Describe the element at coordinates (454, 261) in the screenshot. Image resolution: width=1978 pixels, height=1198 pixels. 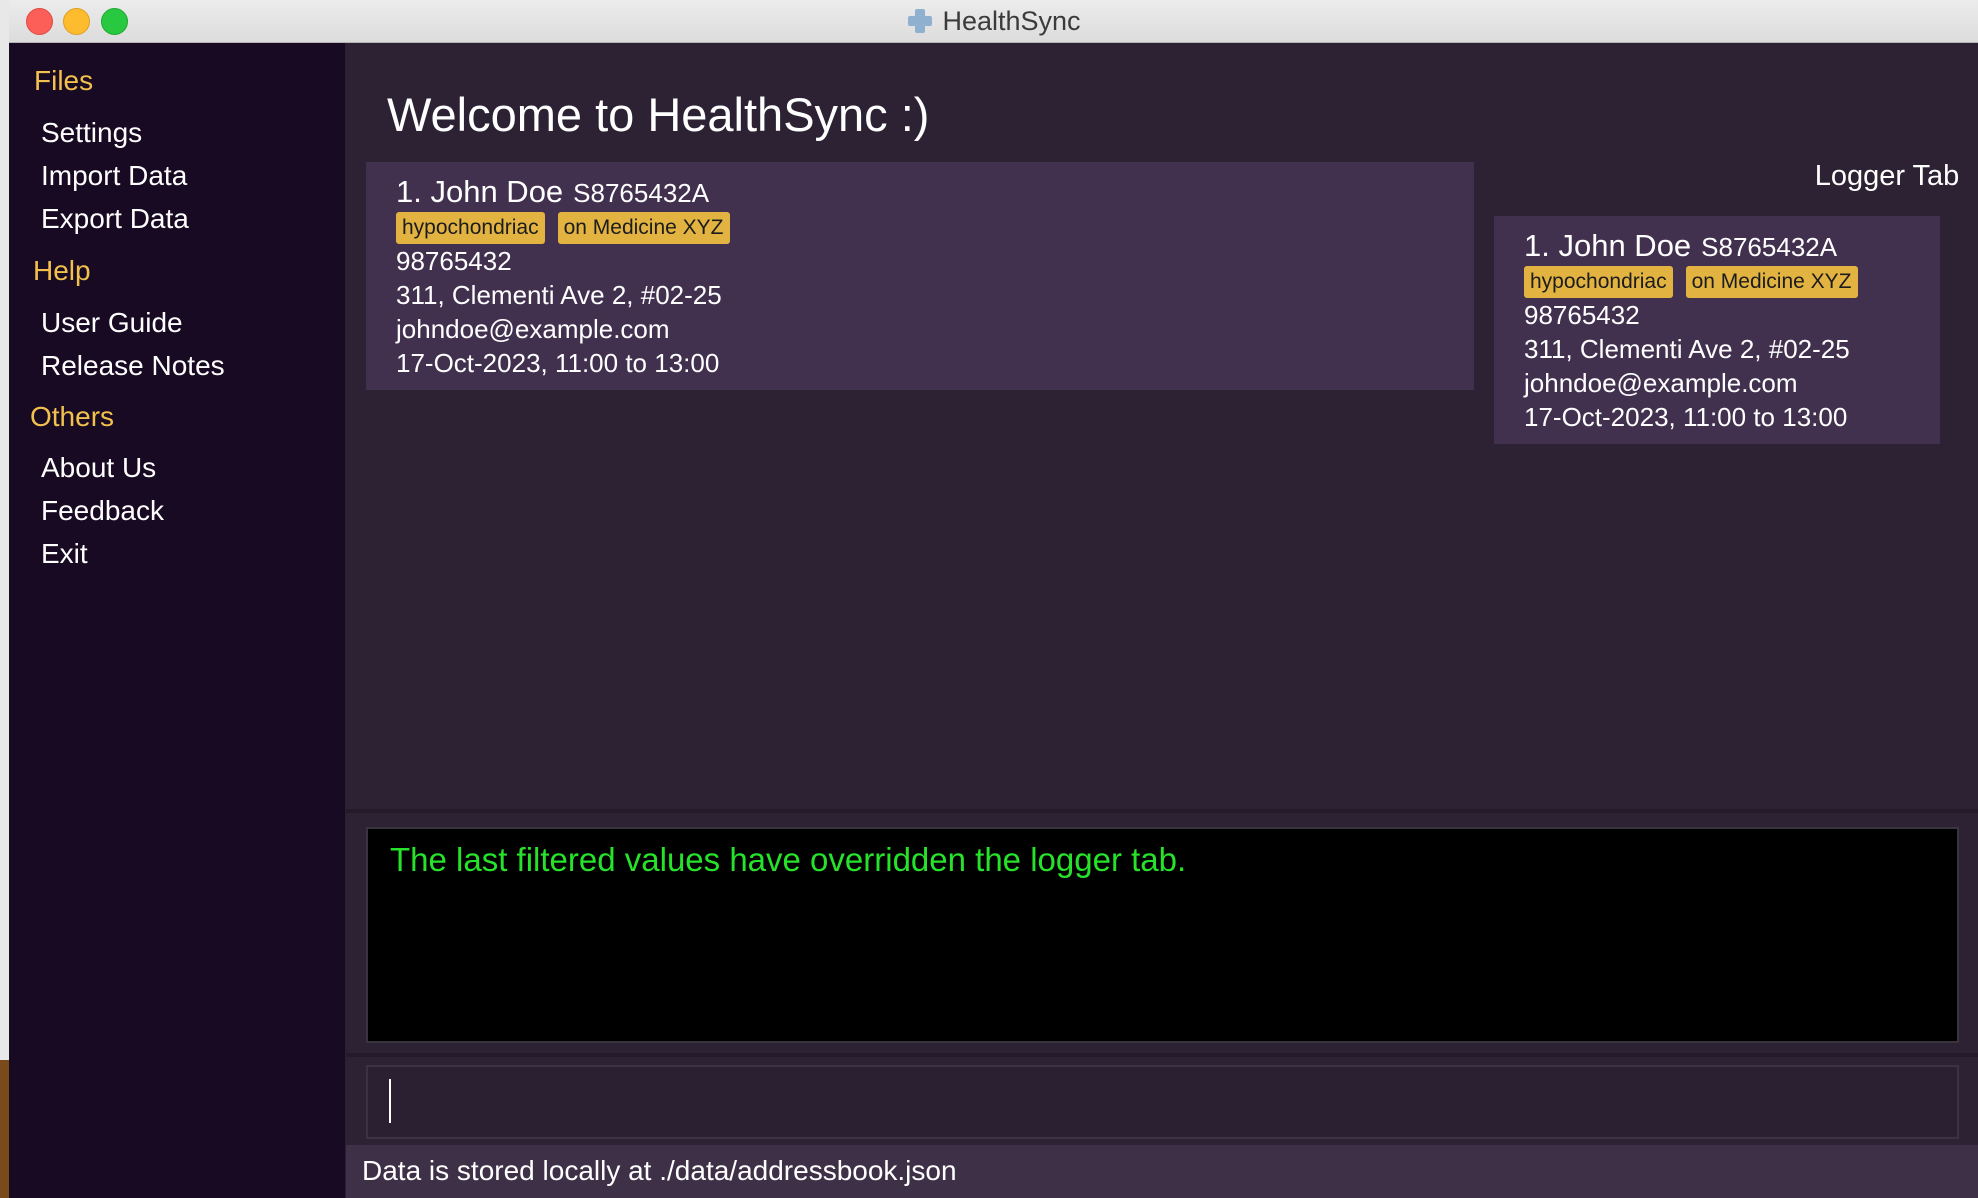
I see `patient-phone: 98765432` at that location.